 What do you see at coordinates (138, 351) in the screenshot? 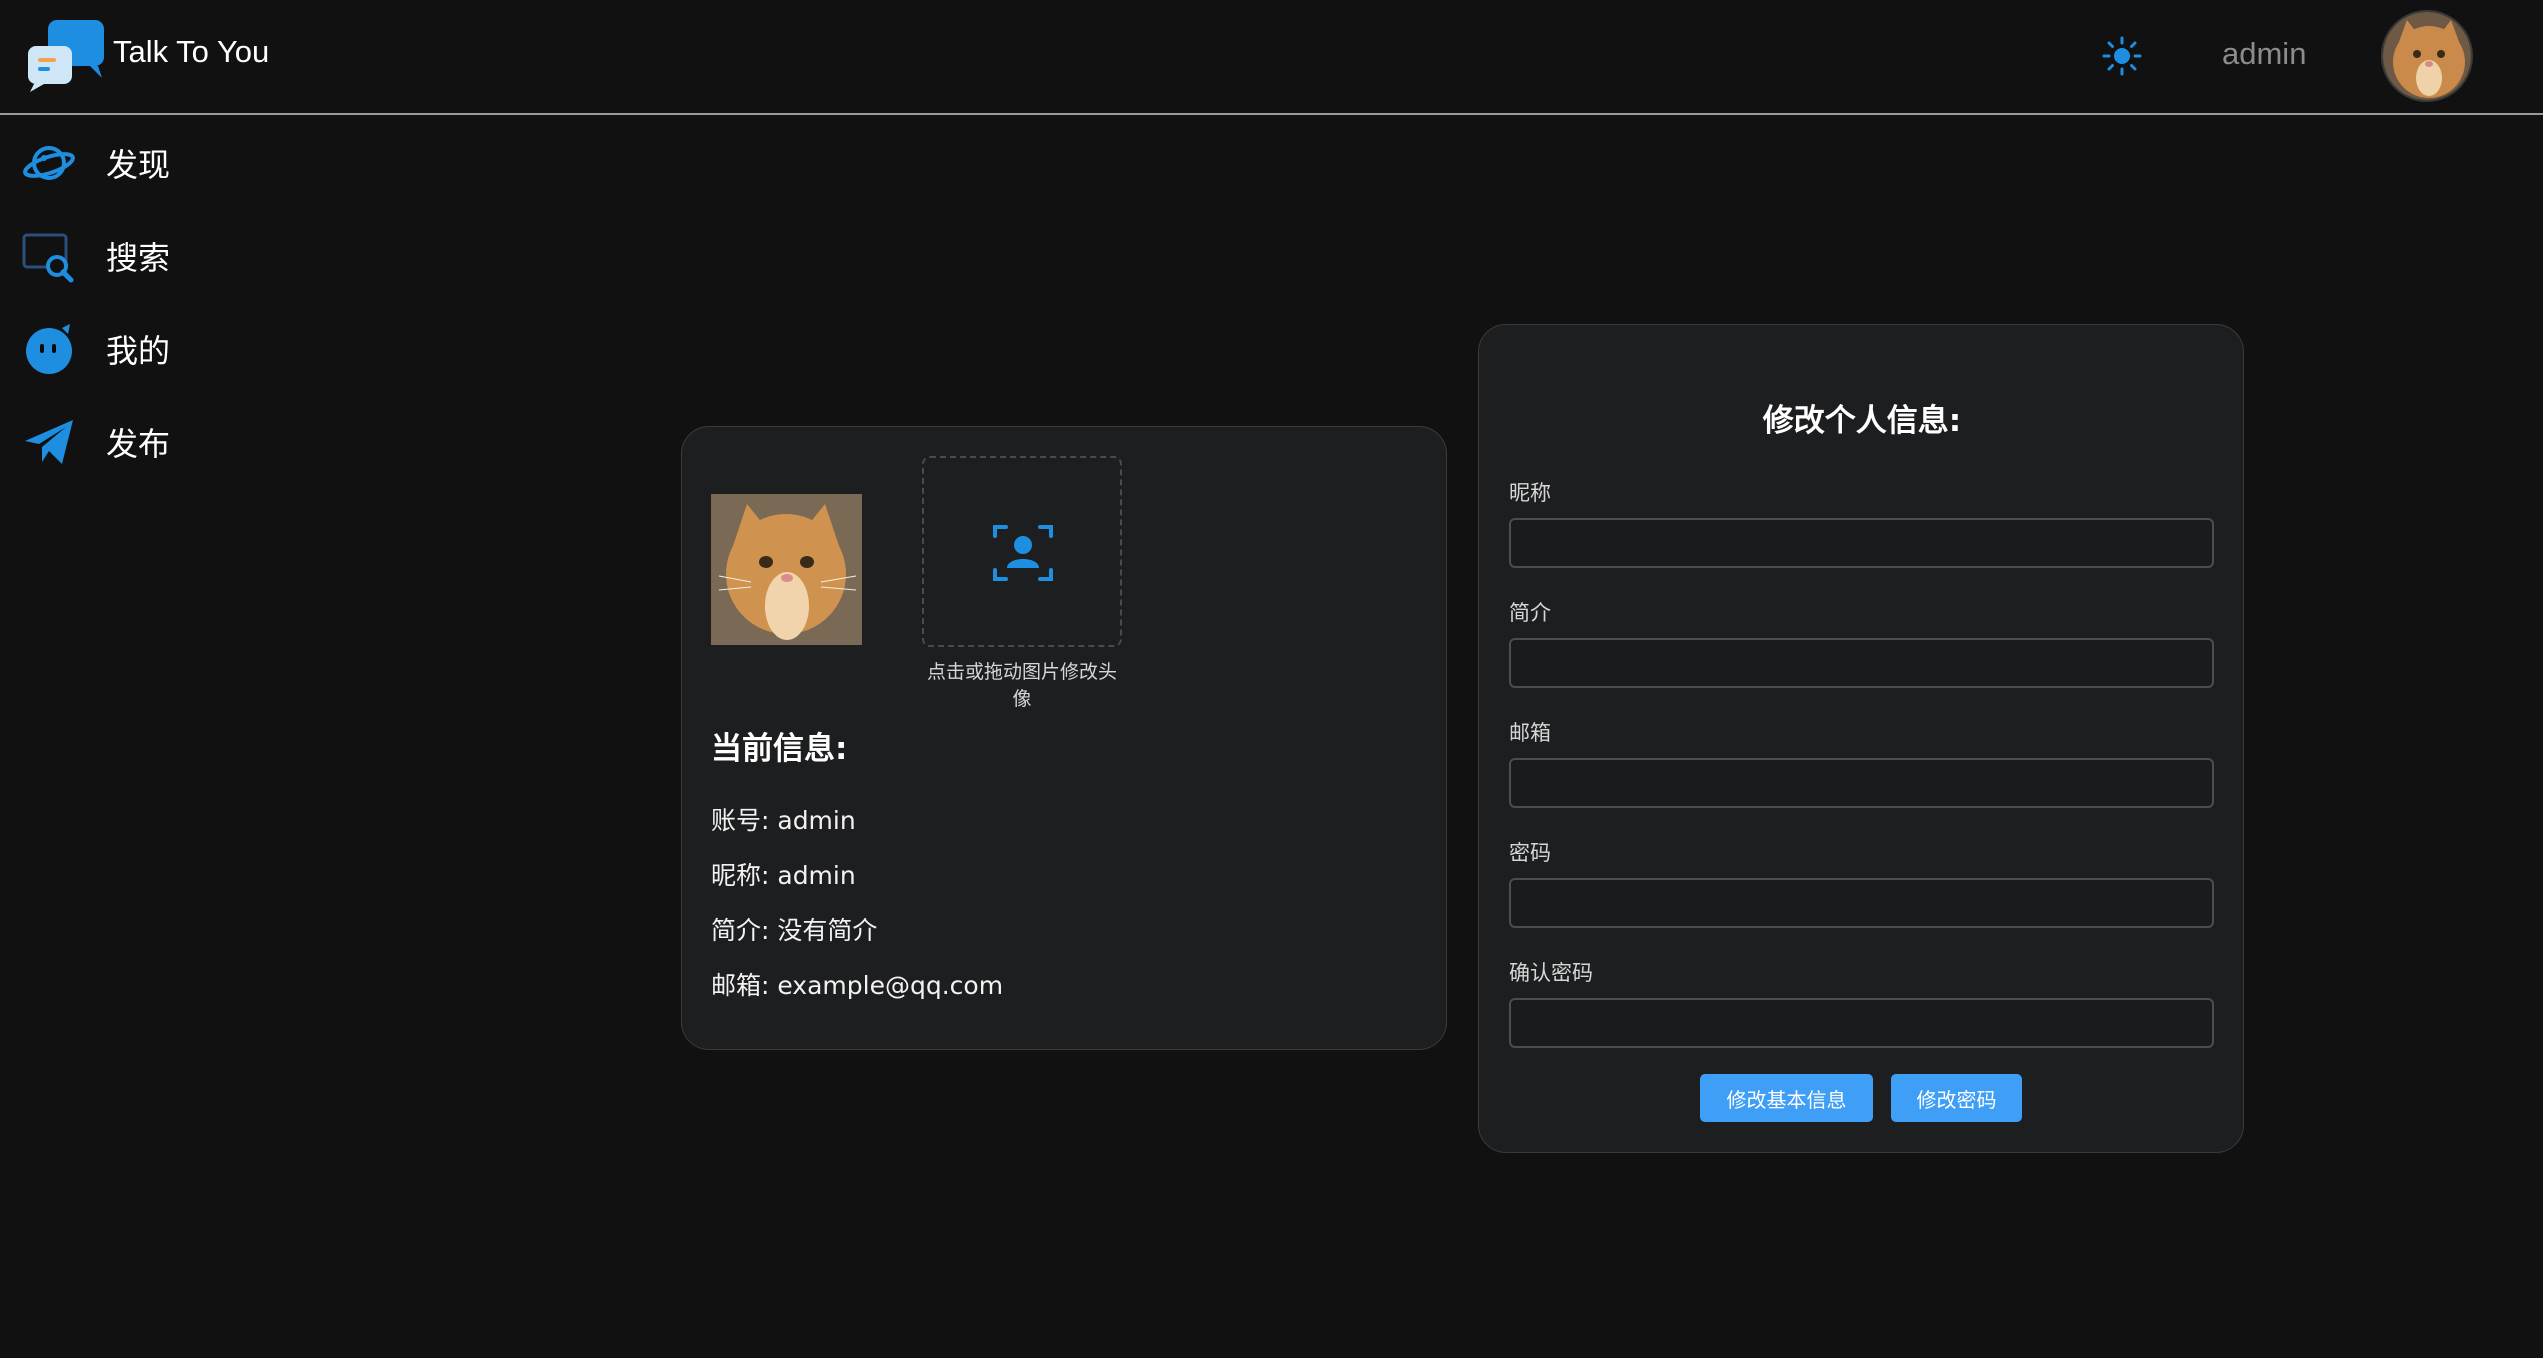
I see `sidebar-item-label: 我的` at bounding box center [138, 351].